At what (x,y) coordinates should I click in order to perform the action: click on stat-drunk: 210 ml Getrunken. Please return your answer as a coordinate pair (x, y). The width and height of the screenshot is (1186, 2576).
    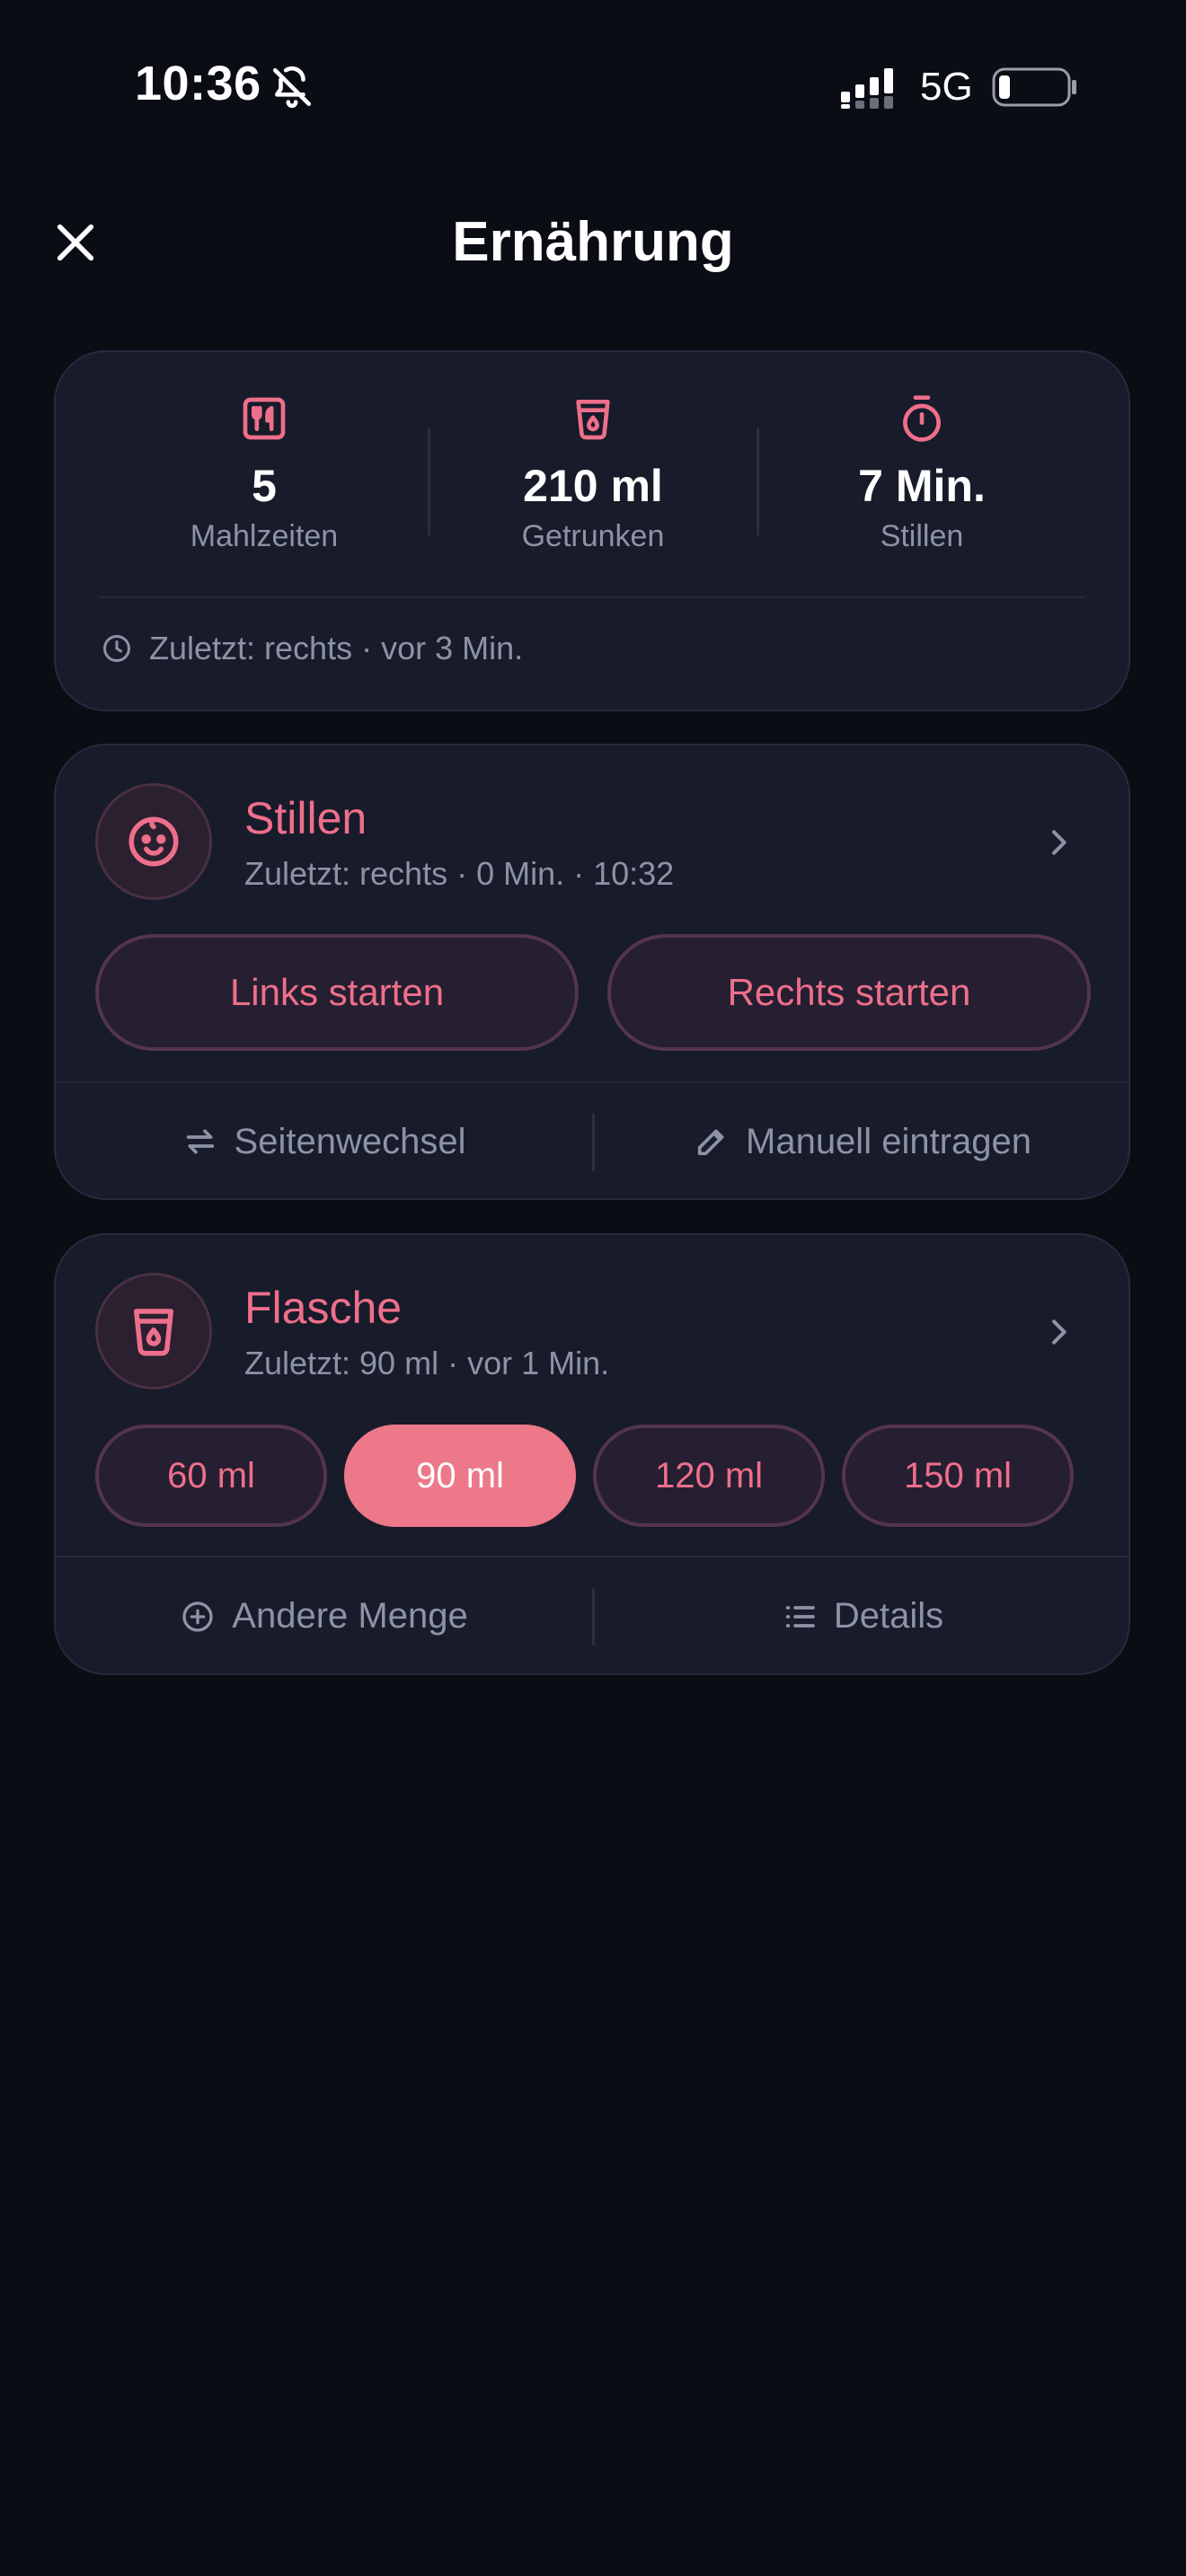
    Looking at the image, I should click on (593, 453).